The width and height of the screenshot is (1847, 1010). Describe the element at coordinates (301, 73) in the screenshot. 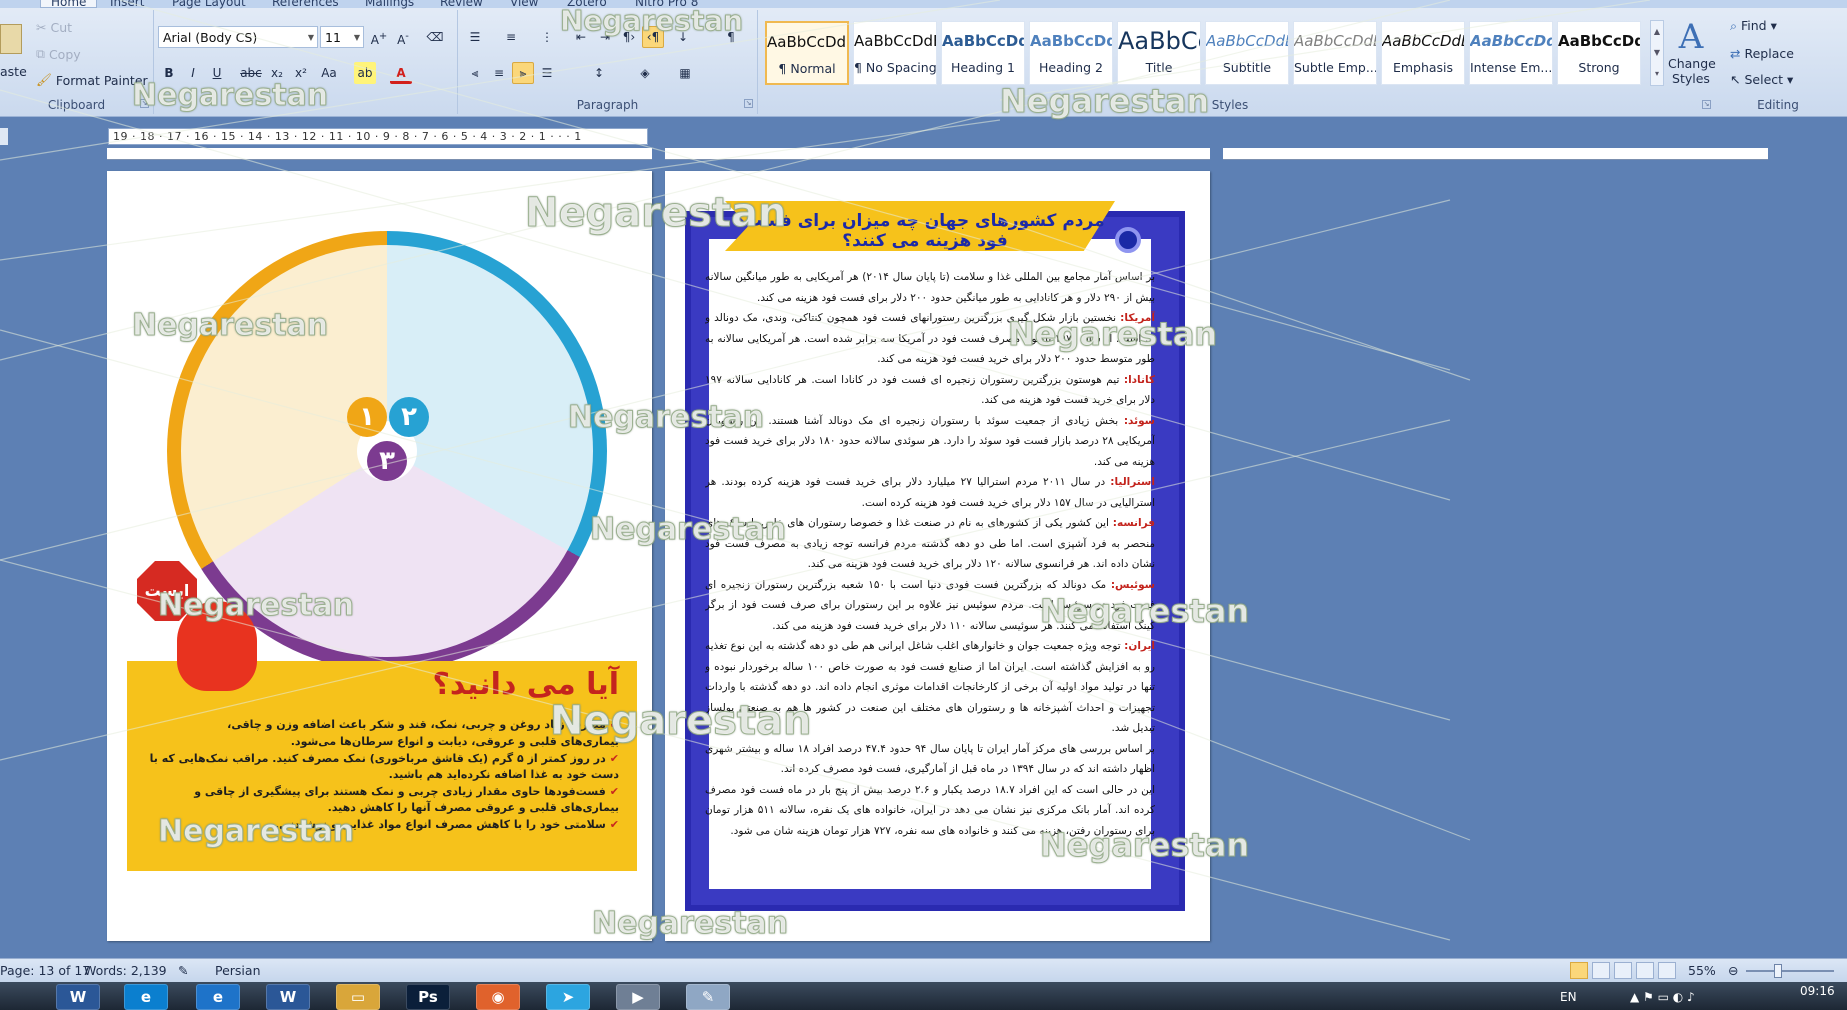

I see `superscript-button: x²` at that location.